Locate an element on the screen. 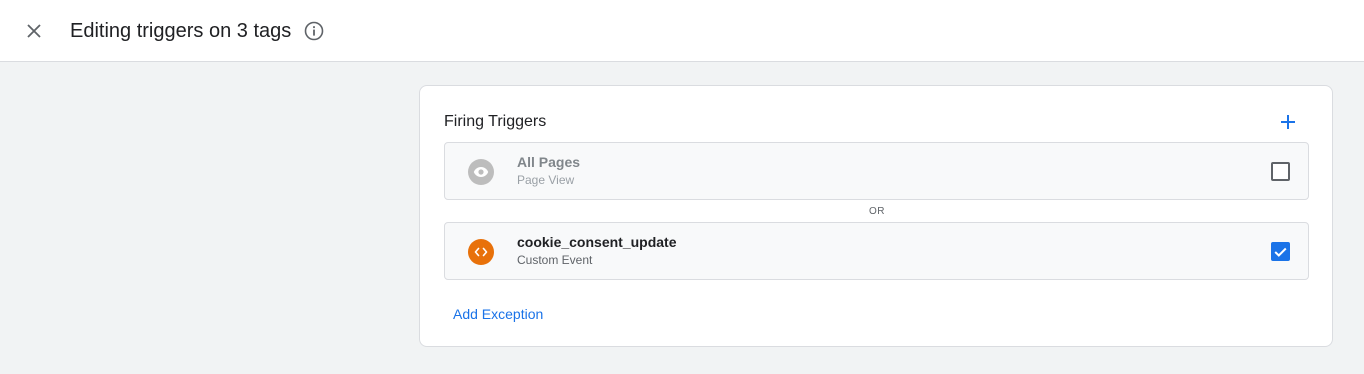 The image size is (1364, 374). page-title: Editing triggers on 3 tags is located at coordinates (181, 31).